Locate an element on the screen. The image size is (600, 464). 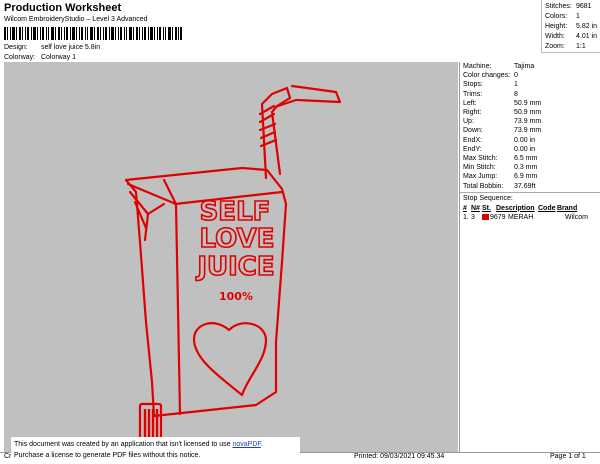
info-machine: Machine: Tajima is located at coordinates (499, 66).